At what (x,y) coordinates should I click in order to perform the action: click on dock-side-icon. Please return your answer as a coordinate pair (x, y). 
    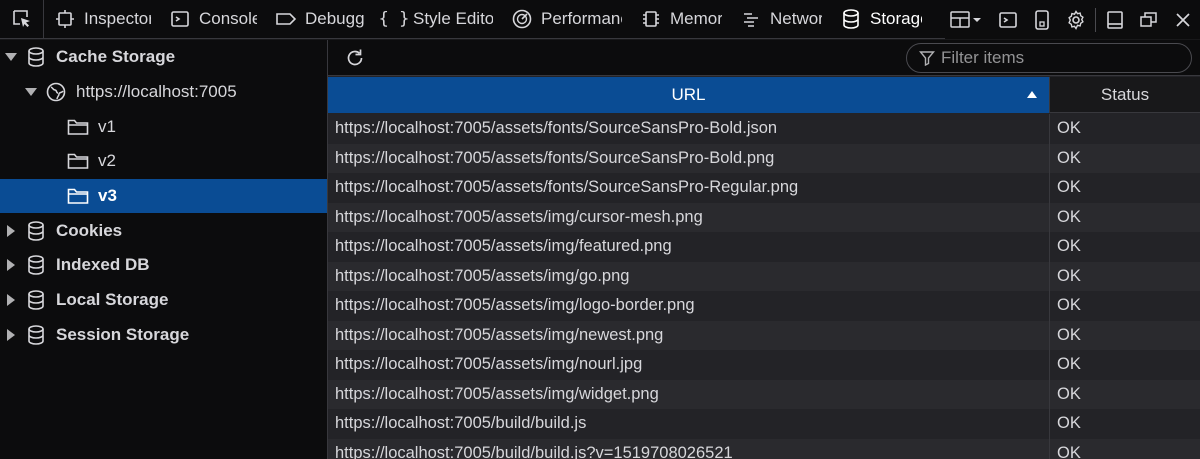
    Looking at the image, I should click on (1115, 19).